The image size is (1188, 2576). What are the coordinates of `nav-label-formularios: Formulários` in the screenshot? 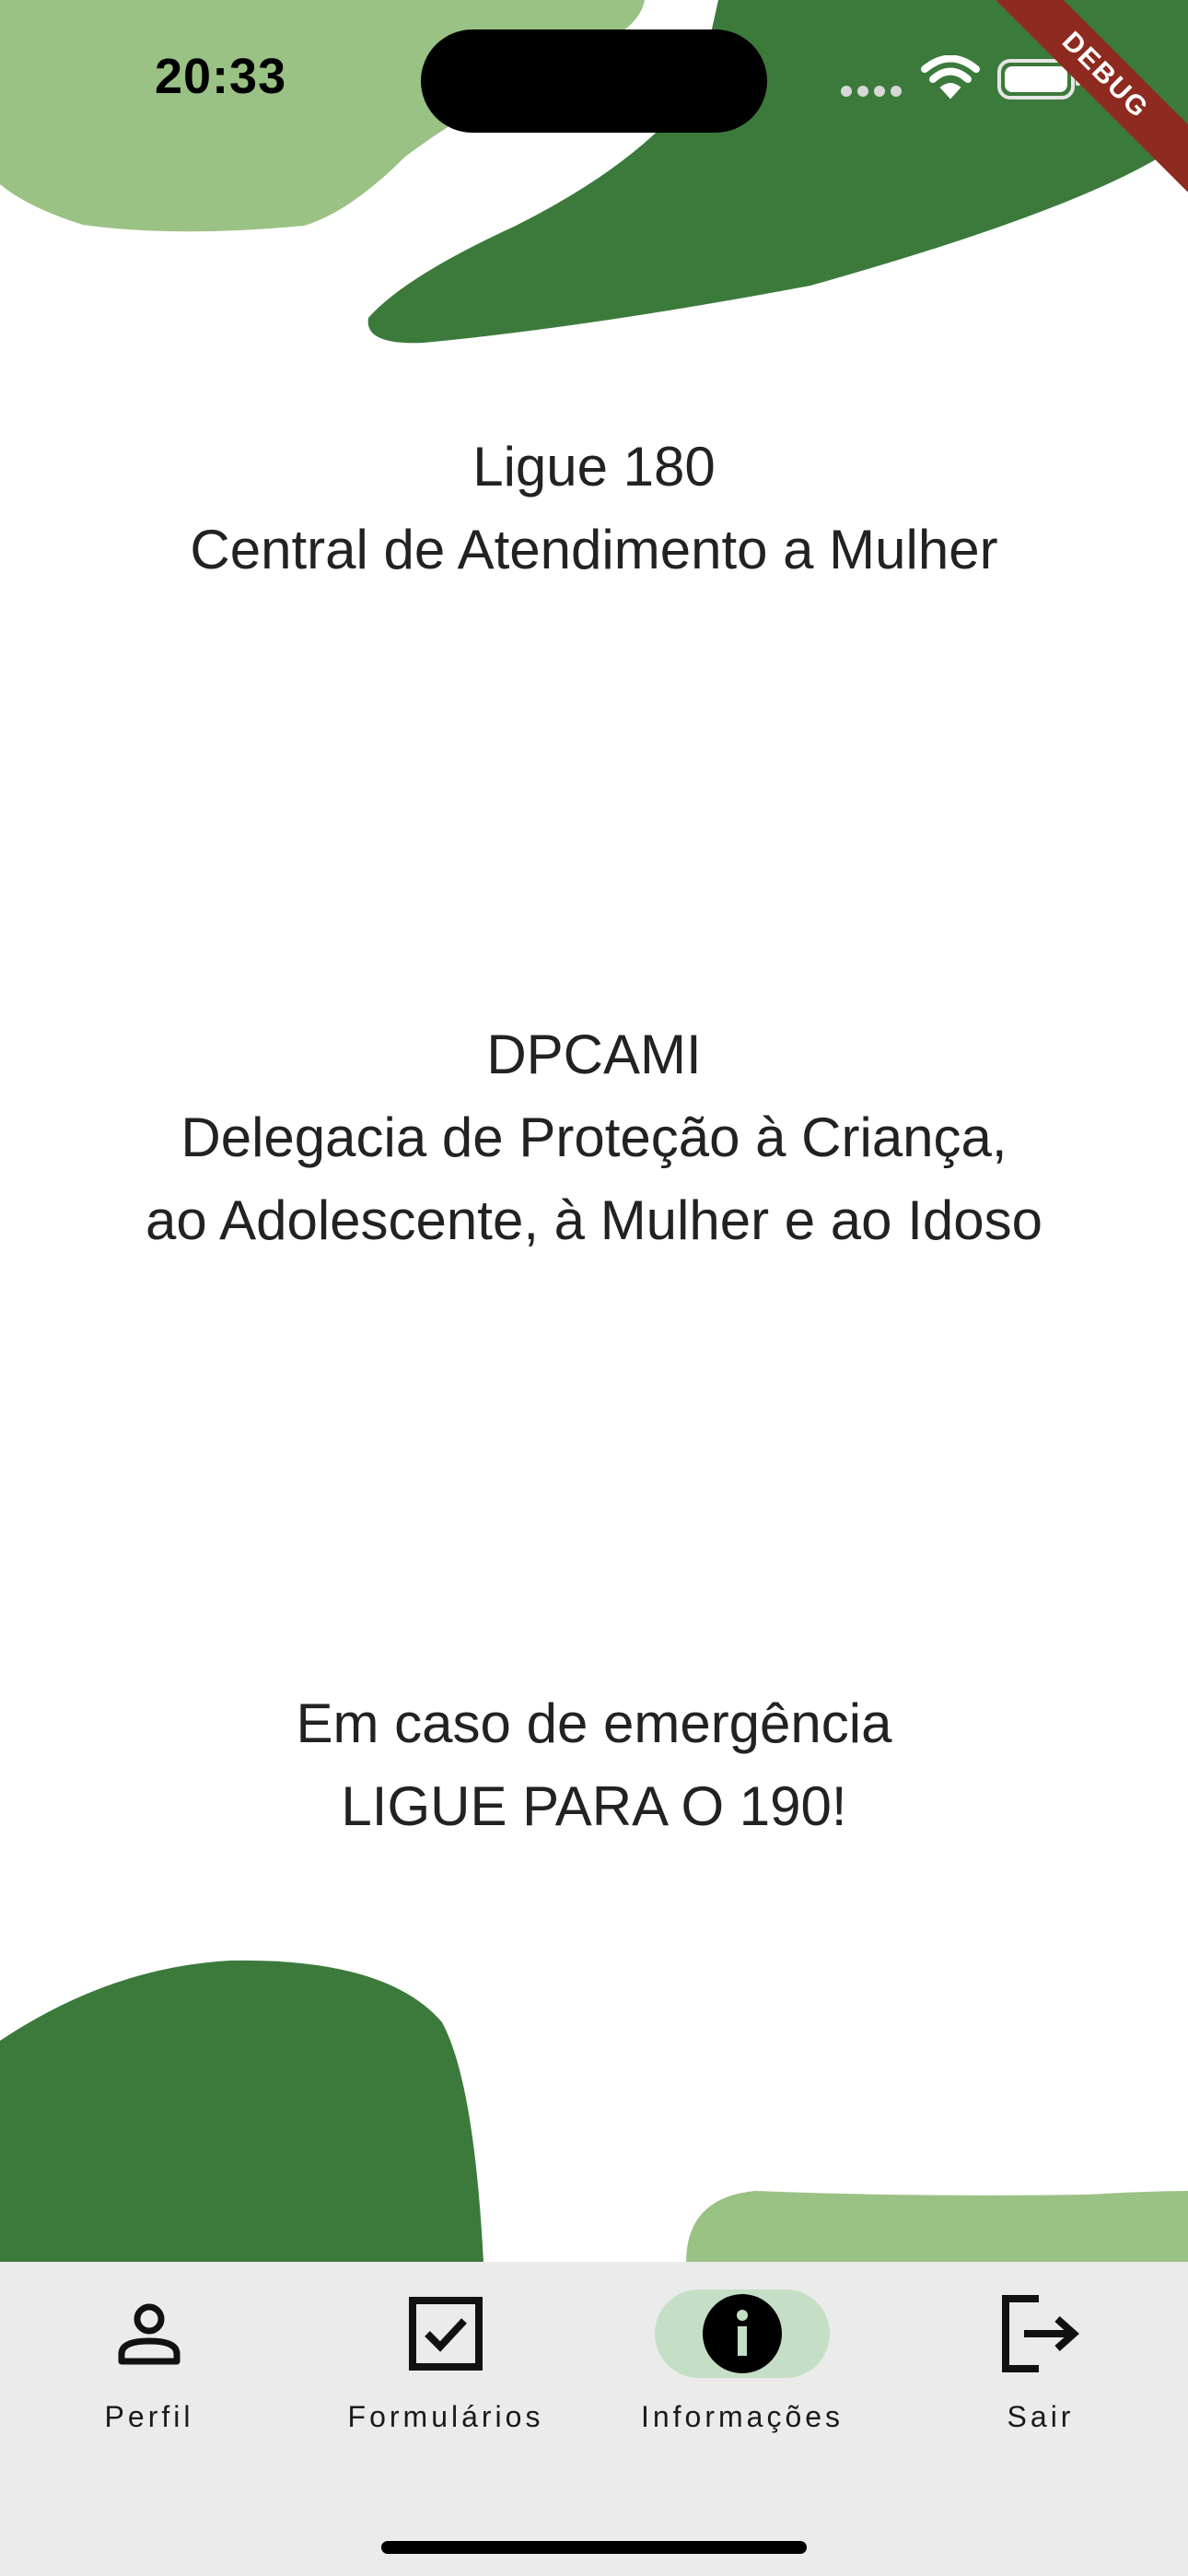 It's located at (445, 2416).